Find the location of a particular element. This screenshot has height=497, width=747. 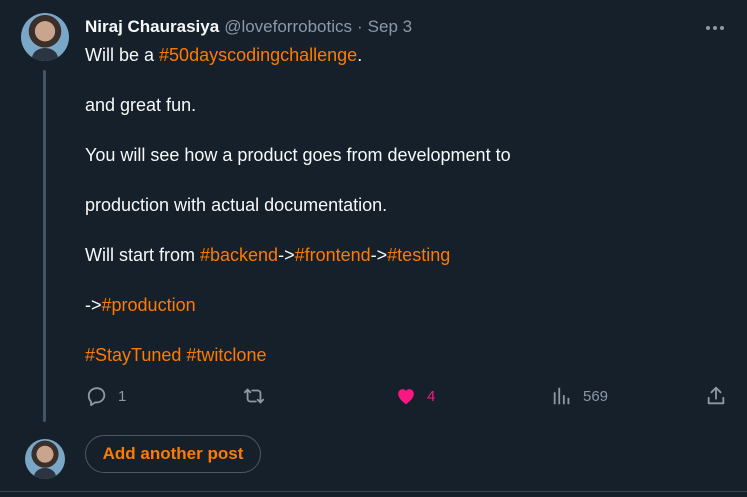

post-text-line: ->#production is located at coordinates (140, 305).